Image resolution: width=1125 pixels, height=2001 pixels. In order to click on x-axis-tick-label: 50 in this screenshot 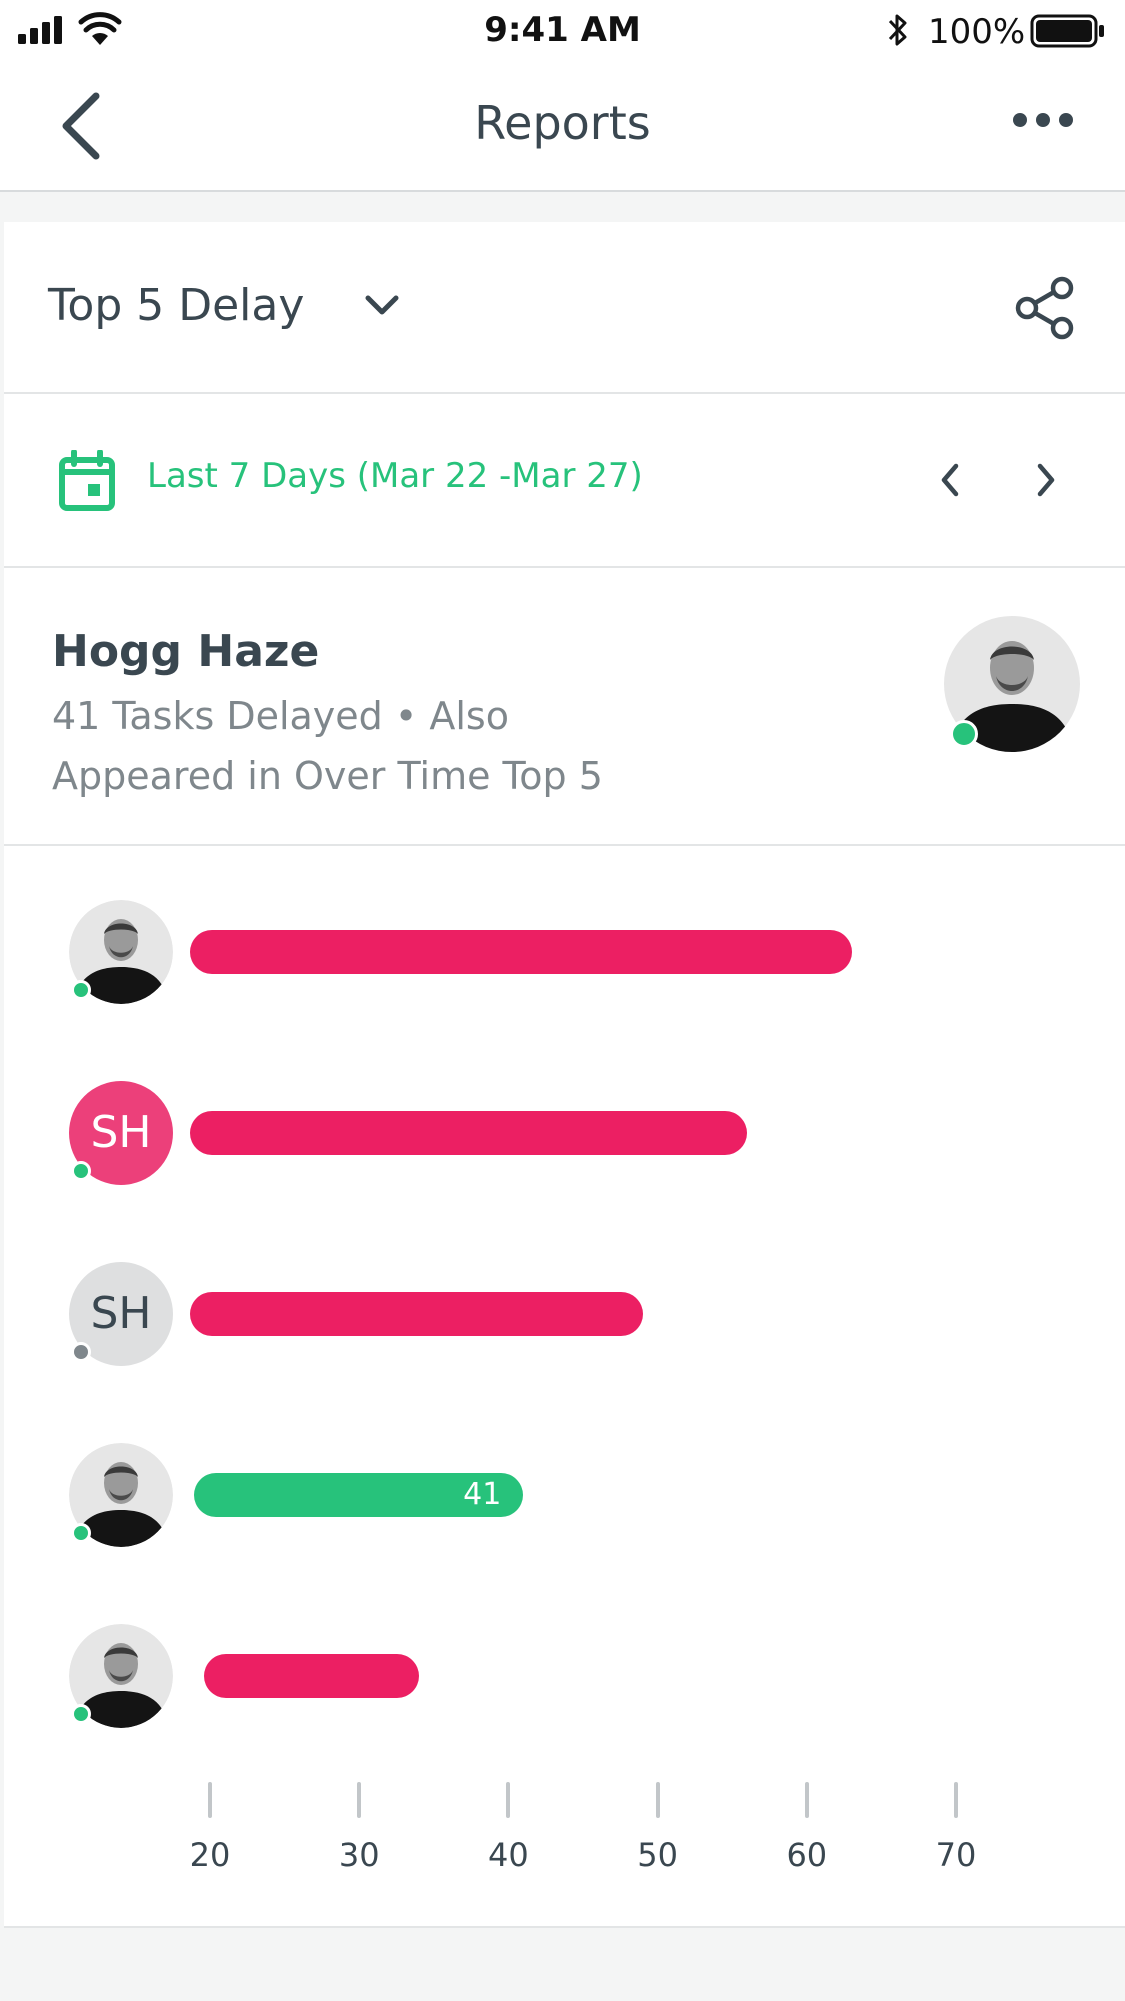, I will do `click(657, 1855)`.